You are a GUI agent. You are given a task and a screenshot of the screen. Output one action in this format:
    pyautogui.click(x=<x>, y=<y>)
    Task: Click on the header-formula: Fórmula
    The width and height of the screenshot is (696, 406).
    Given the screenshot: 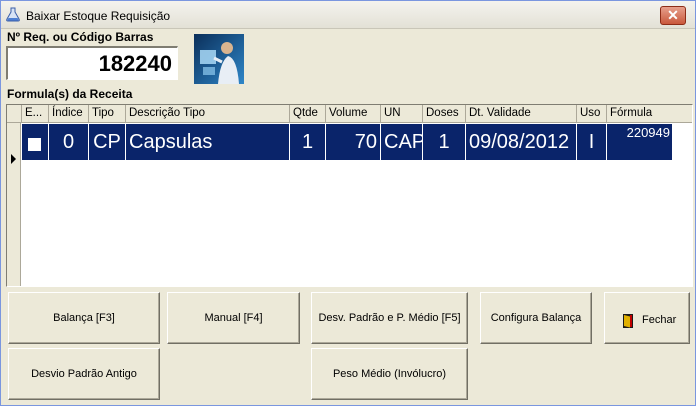 What is the action you would take?
    pyautogui.click(x=649, y=114)
    